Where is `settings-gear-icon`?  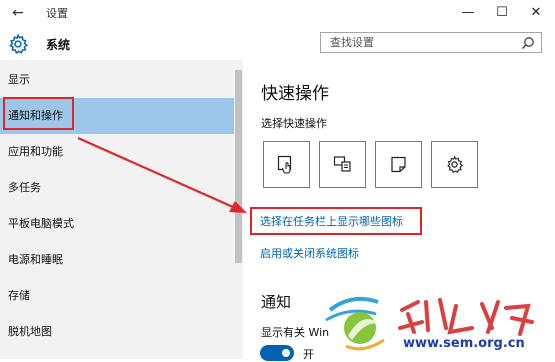 settings-gear-icon is located at coordinates (455, 164).